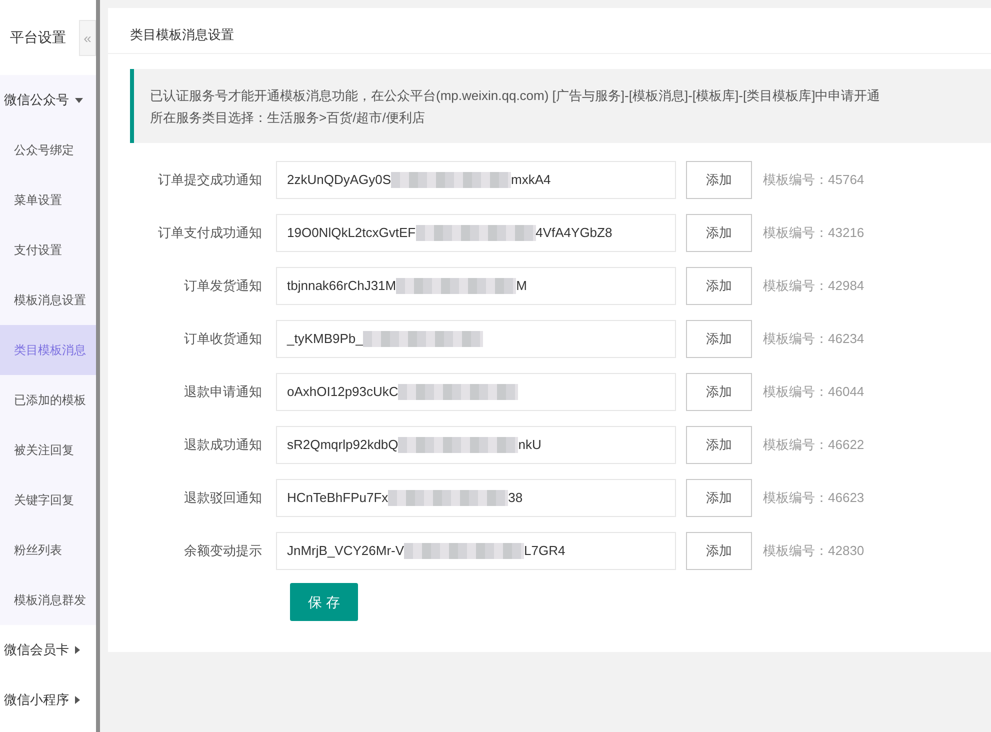 The height and width of the screenshot is (732, 991). I want to click on panel-title: 类目模板消息设置, so click(549, 31).